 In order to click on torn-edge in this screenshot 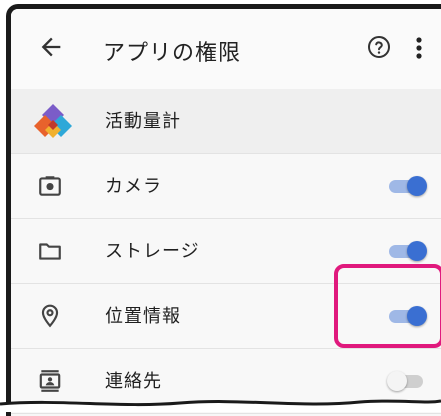, I will do `click(220, 405)`.